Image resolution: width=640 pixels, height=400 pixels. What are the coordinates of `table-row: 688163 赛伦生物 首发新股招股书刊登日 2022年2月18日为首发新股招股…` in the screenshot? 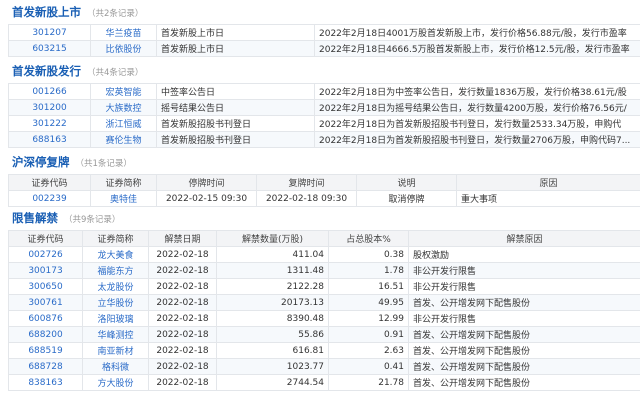 It's located at (324, 139).